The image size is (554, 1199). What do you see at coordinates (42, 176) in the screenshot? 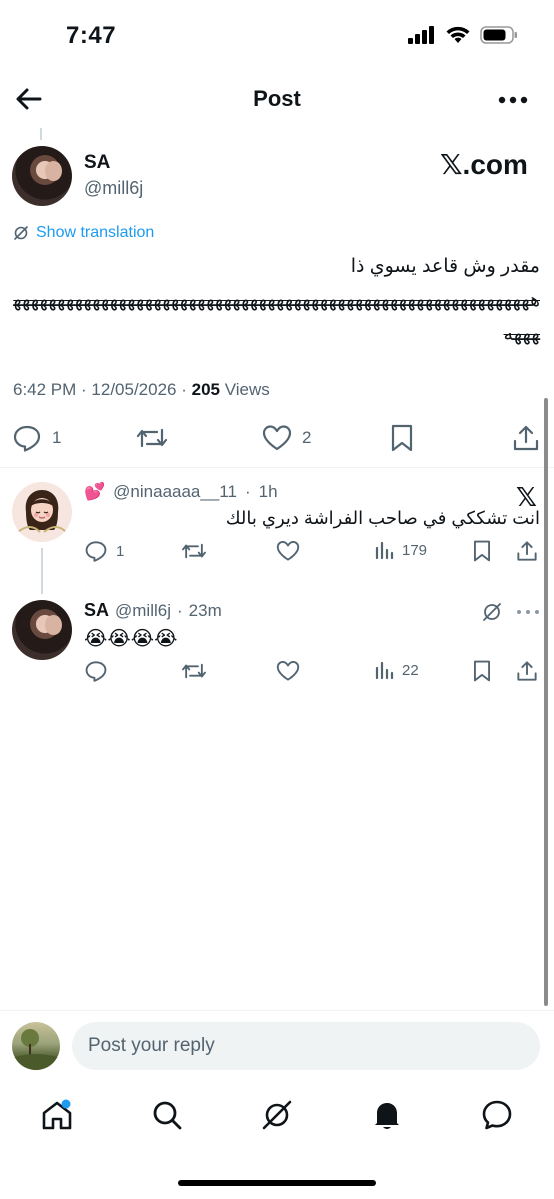
I see `author-avatar` at bounding box center [42, 176].